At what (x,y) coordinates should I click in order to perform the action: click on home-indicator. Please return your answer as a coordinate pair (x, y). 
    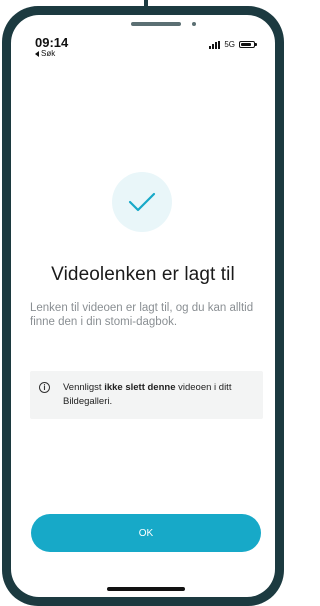
    Looking at the image, I should click on (146, 589).